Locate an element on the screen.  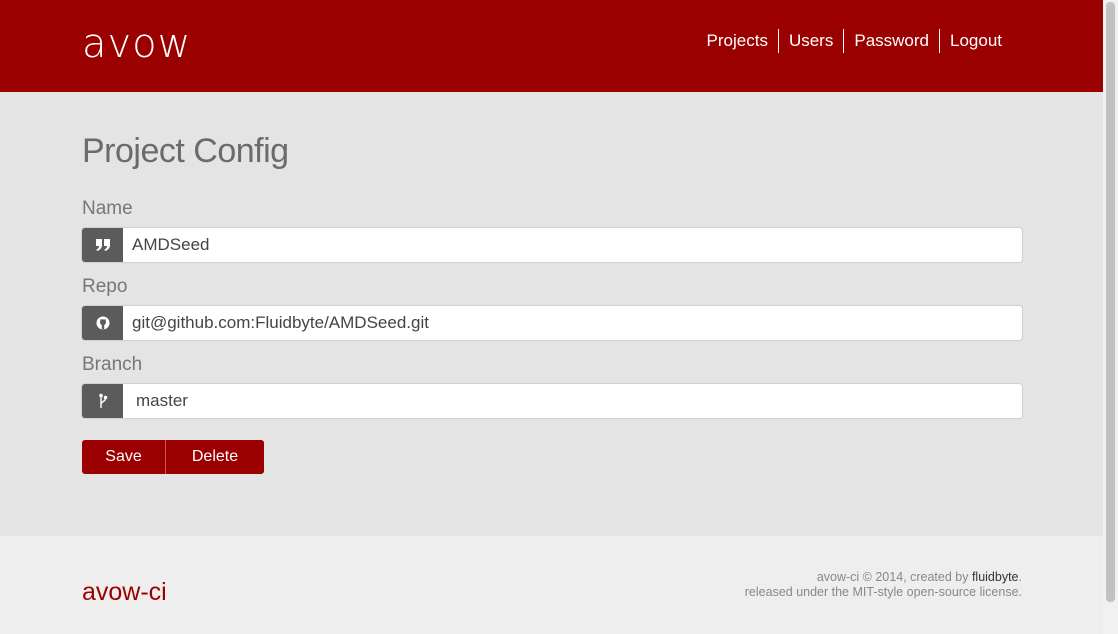
main-nav: Projects Users Password Logout is located at coordinates (854, 41).